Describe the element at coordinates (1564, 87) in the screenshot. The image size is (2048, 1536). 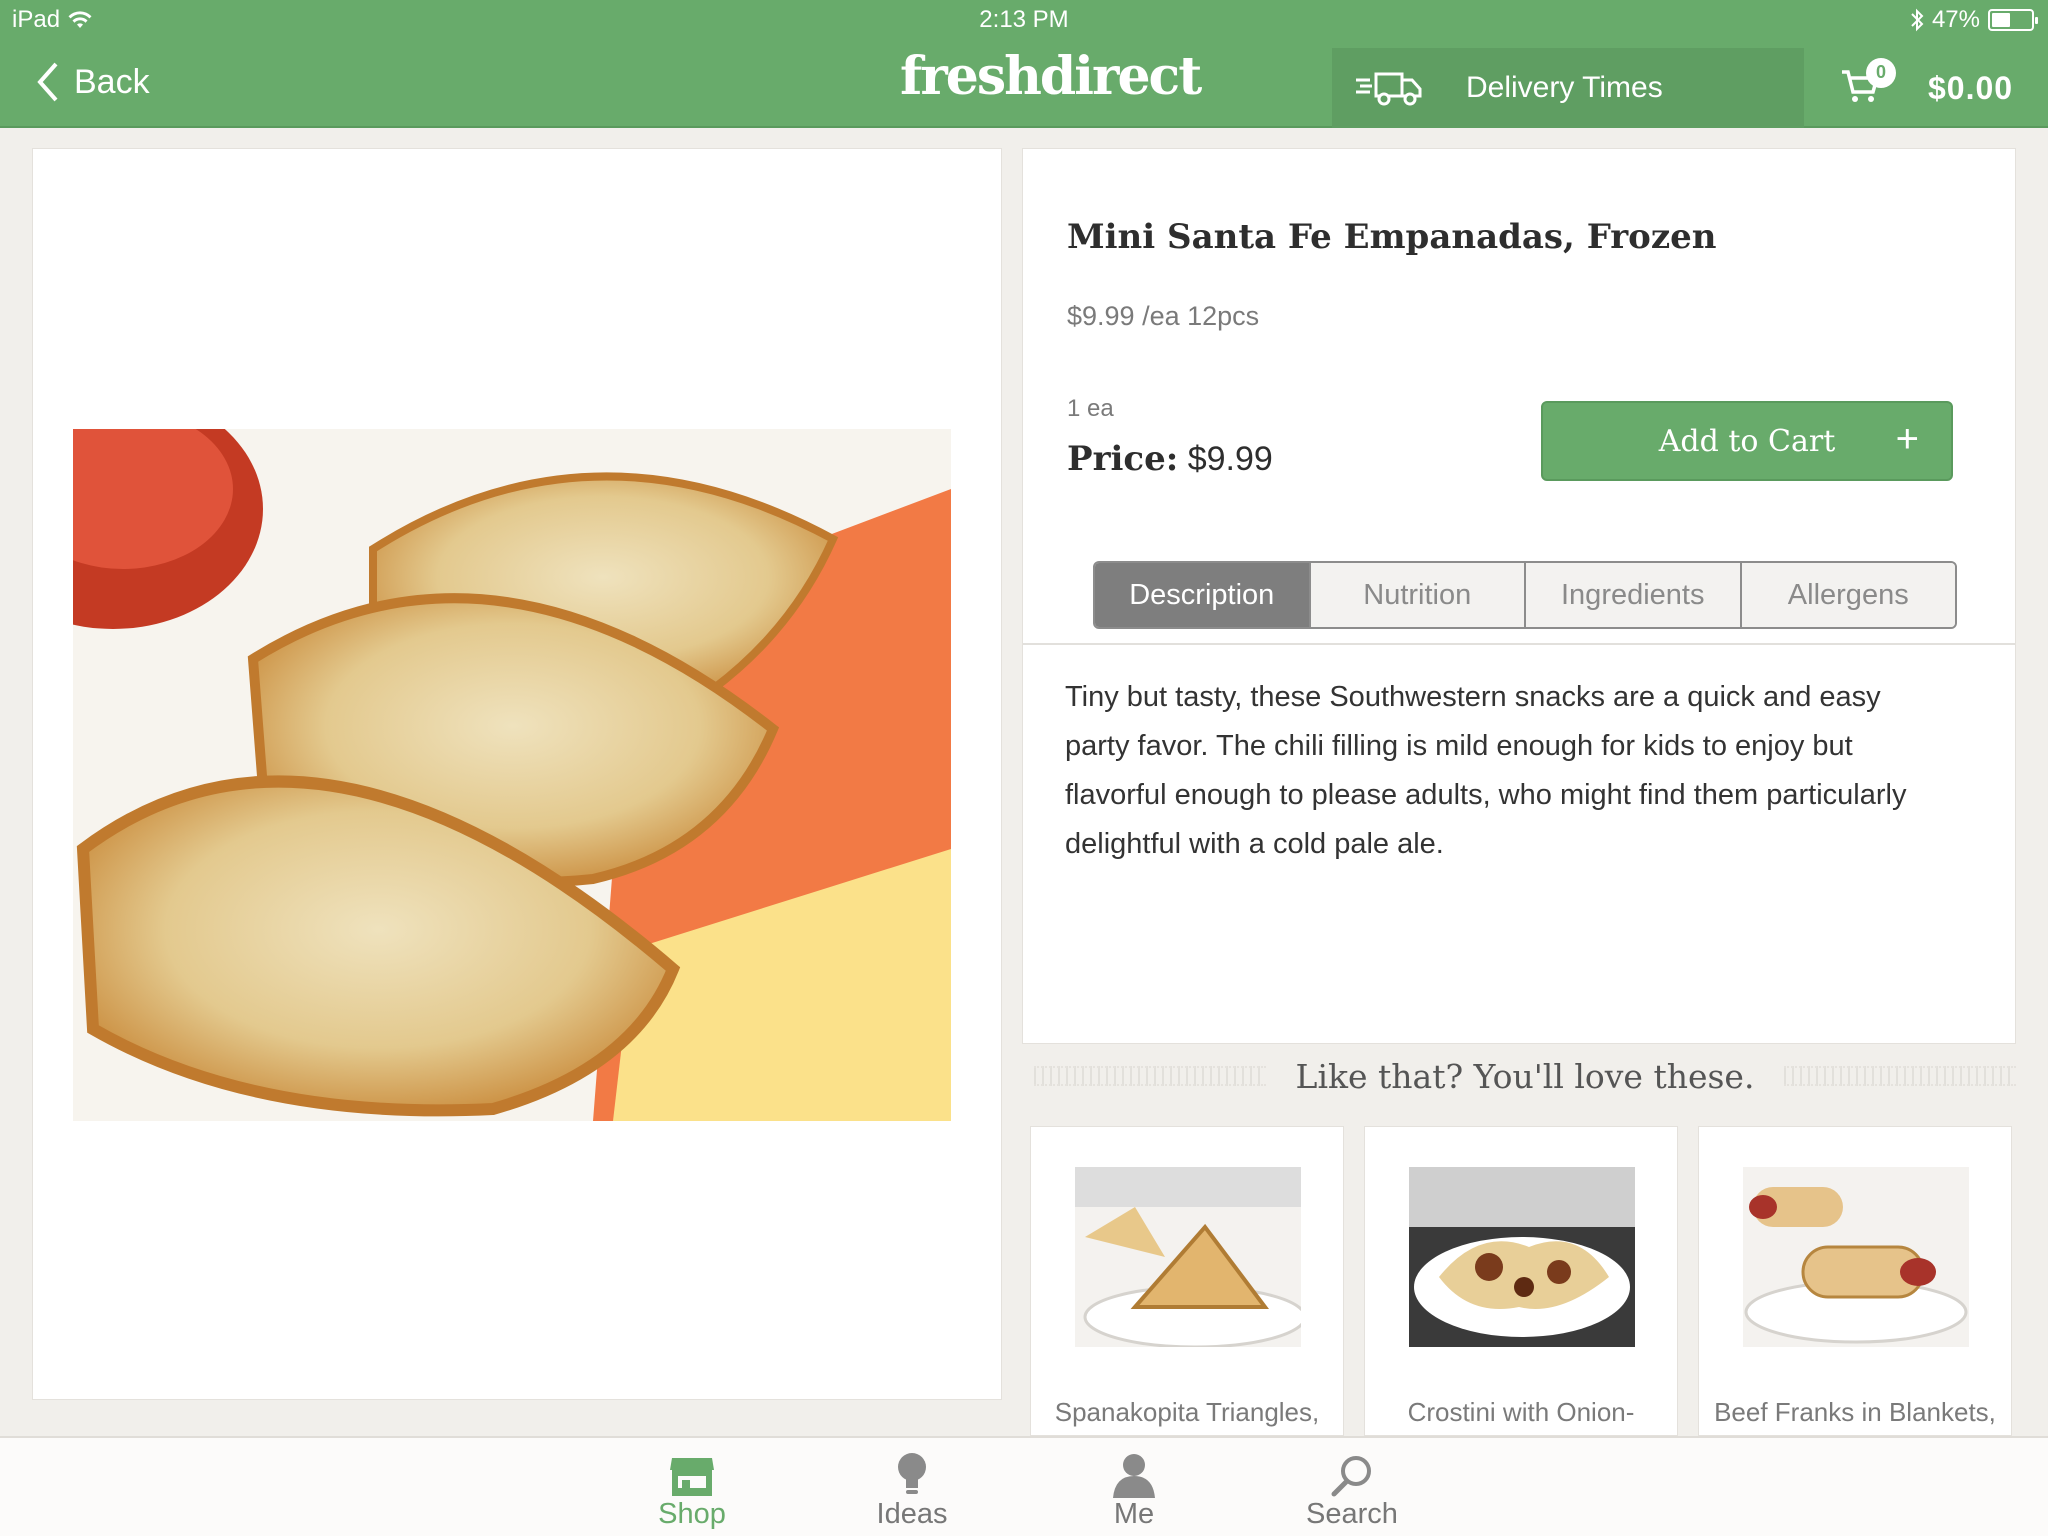
I see `delivery-times-label: Delivery Times` at that location.